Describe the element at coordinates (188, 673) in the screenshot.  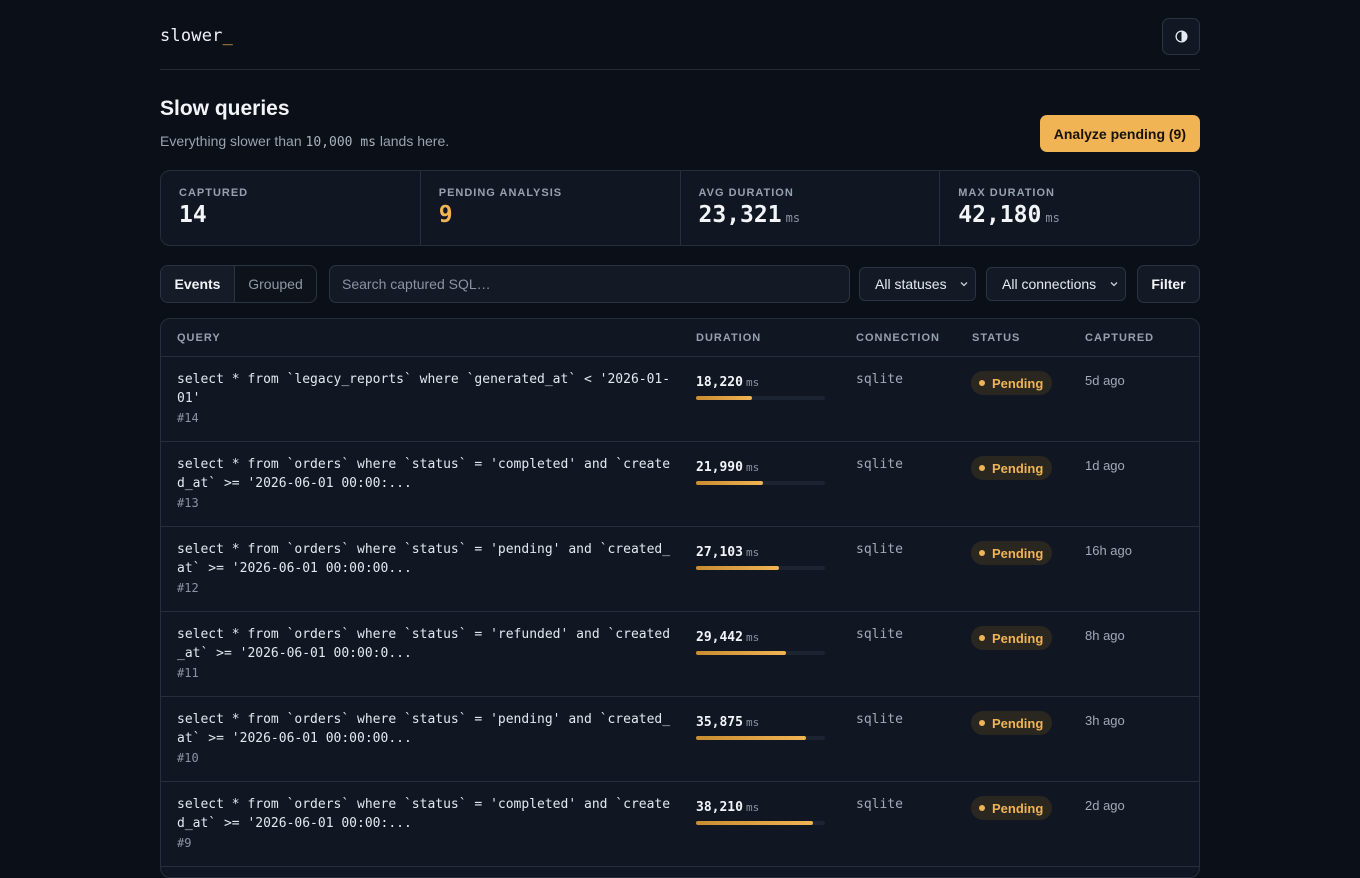
I see `query-id: #11` at that location.